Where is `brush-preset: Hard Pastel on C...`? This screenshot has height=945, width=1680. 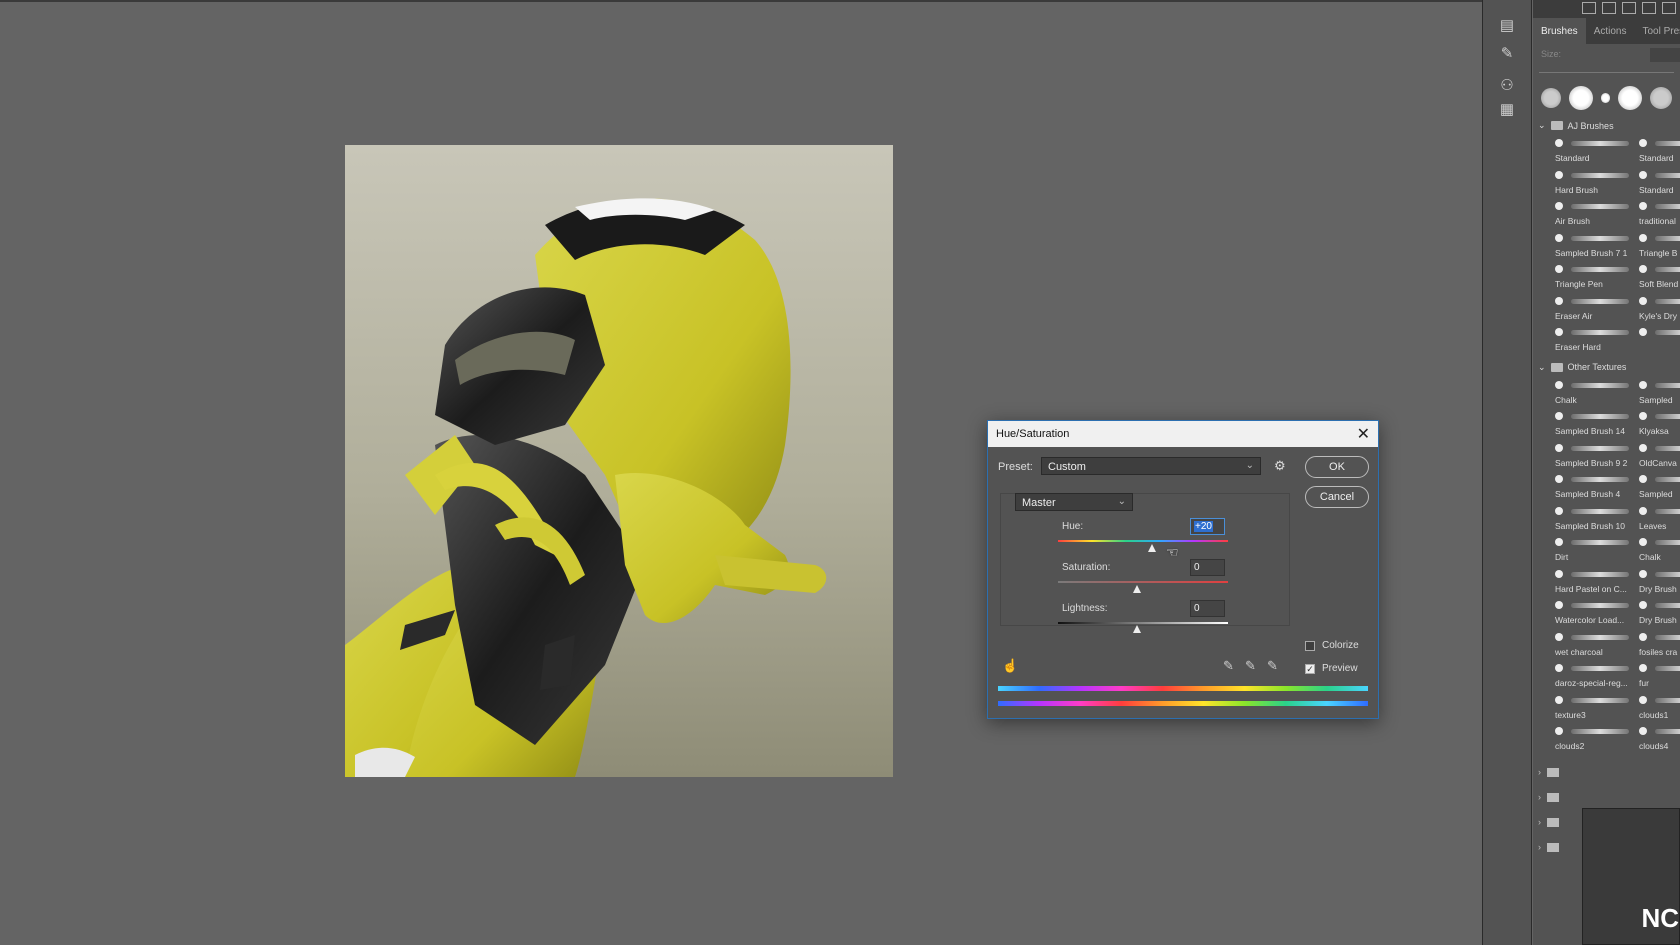
brush-preset: Hard Pastel on C... is located at coordinates (1593, 583).